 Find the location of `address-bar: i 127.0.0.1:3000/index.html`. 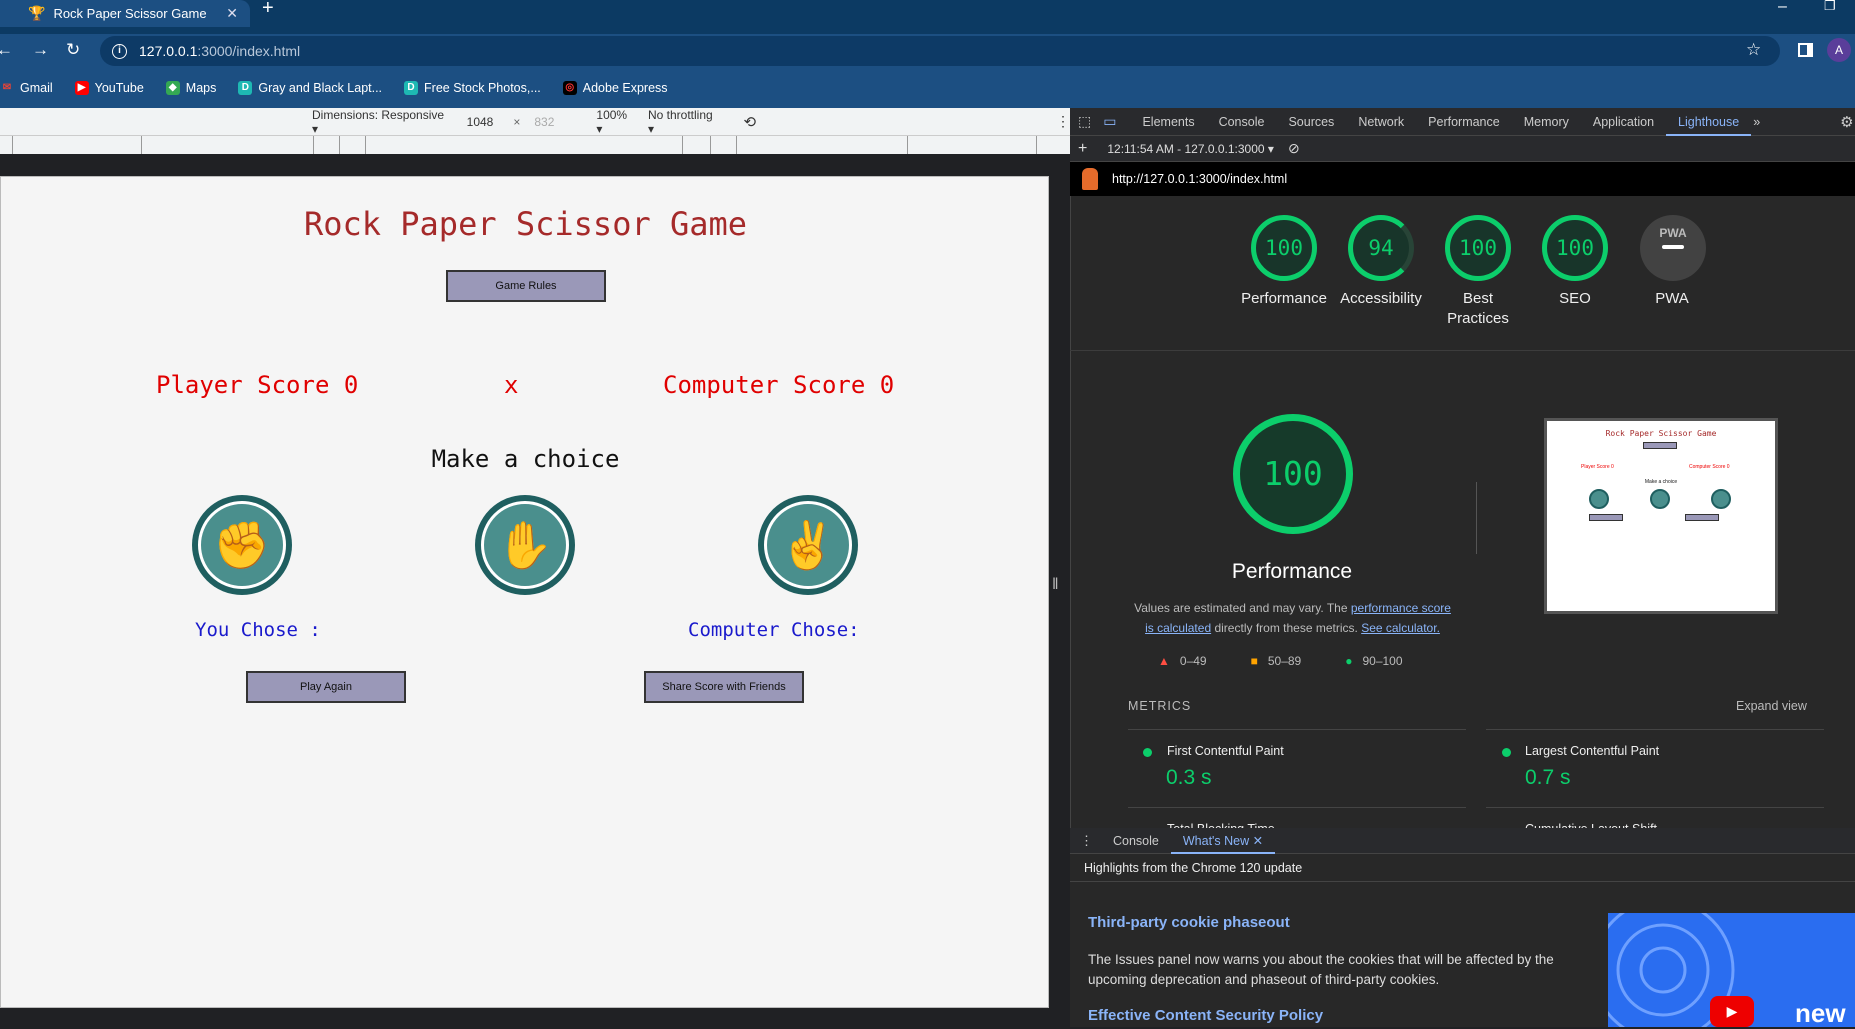

address-bar: i 127.0.0.1:3000/index.html is located at coordinates (940, 51).